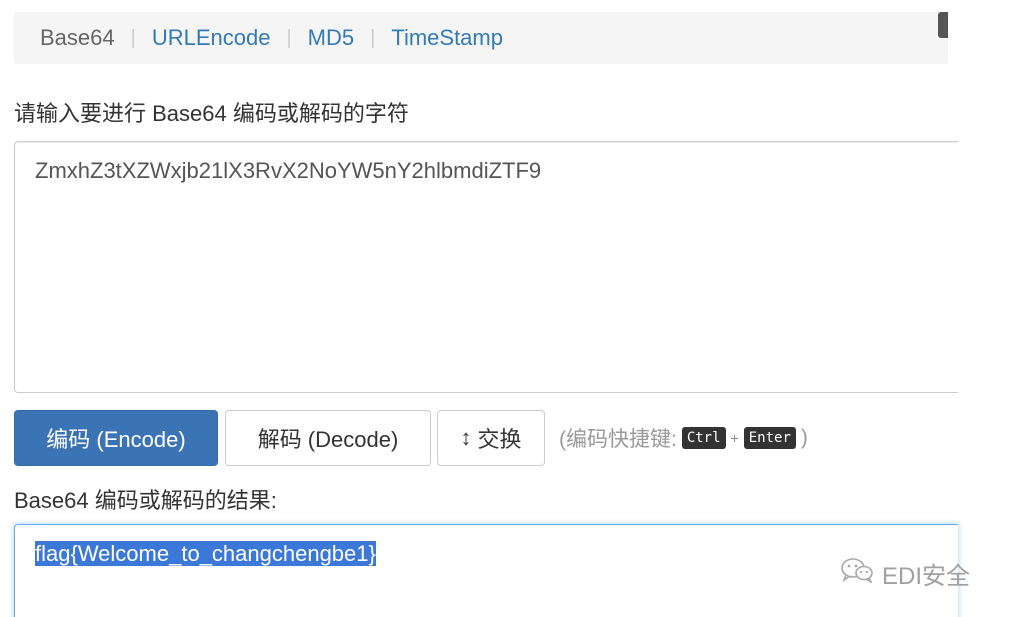 The height and width of the screenshot is (617, 1010). What do you see at coordinates (703, 438) in the screenshot?
I see `kbd-ctrl: Ctrl` at bounding box center [703, 438].